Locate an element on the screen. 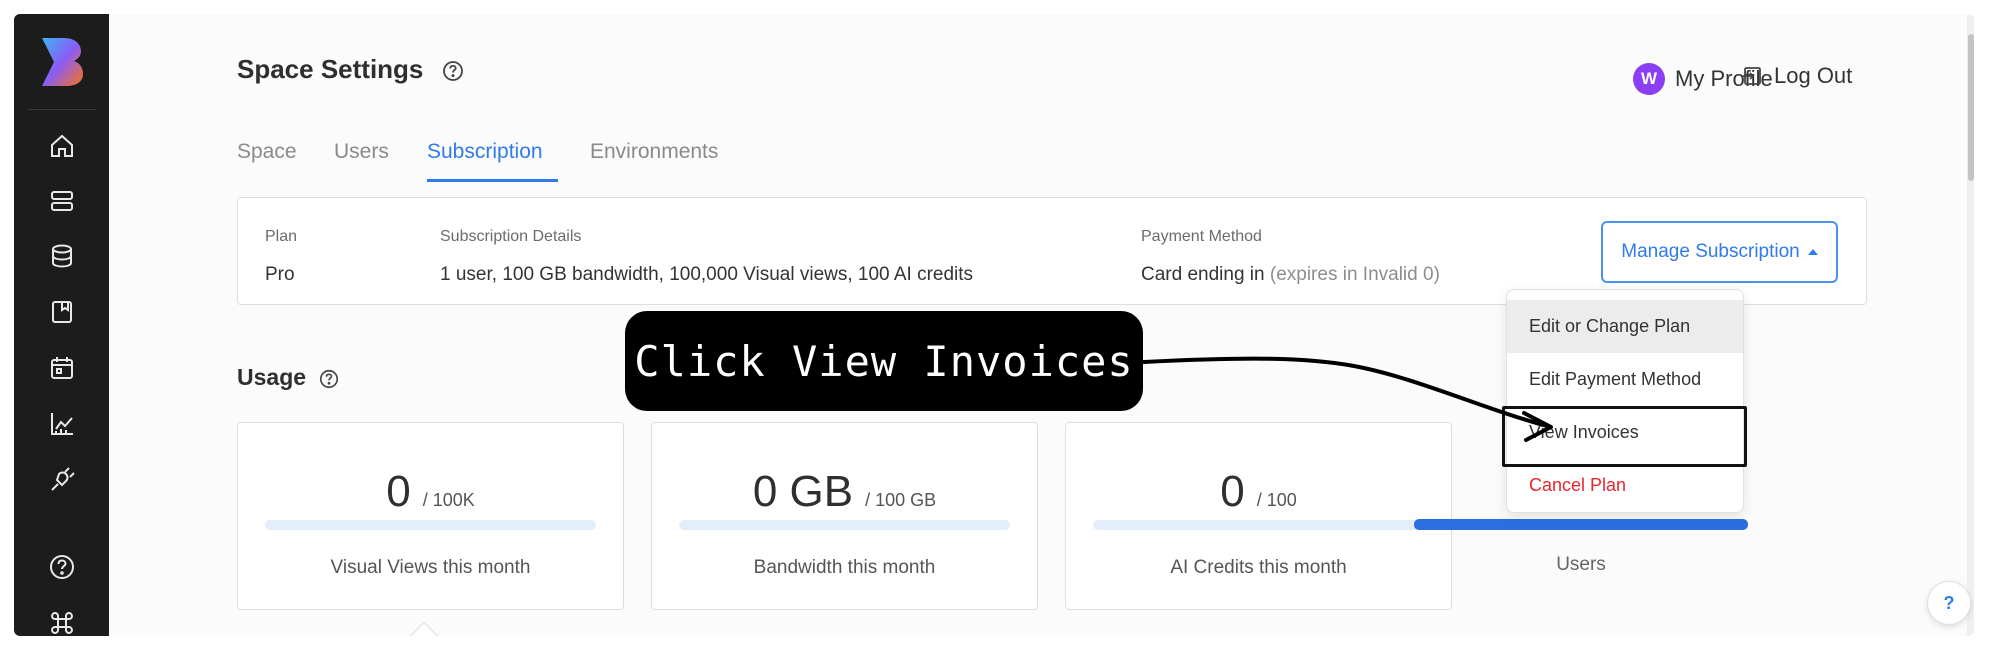  usage-label: AI Credits this month is located at coordinates (1258, 567).